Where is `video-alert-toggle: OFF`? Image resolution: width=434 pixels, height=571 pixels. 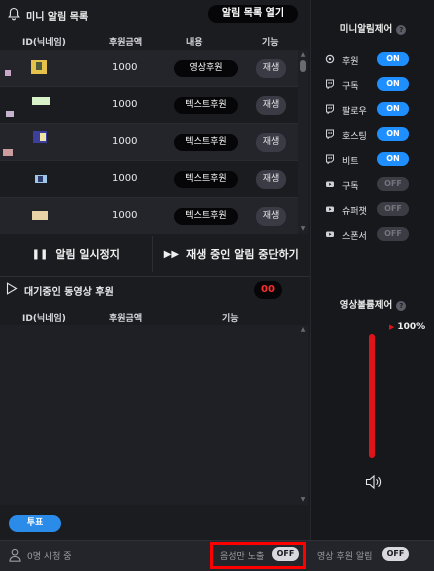
video-alert-toggle: OFF is located at coordinates (395, 554).